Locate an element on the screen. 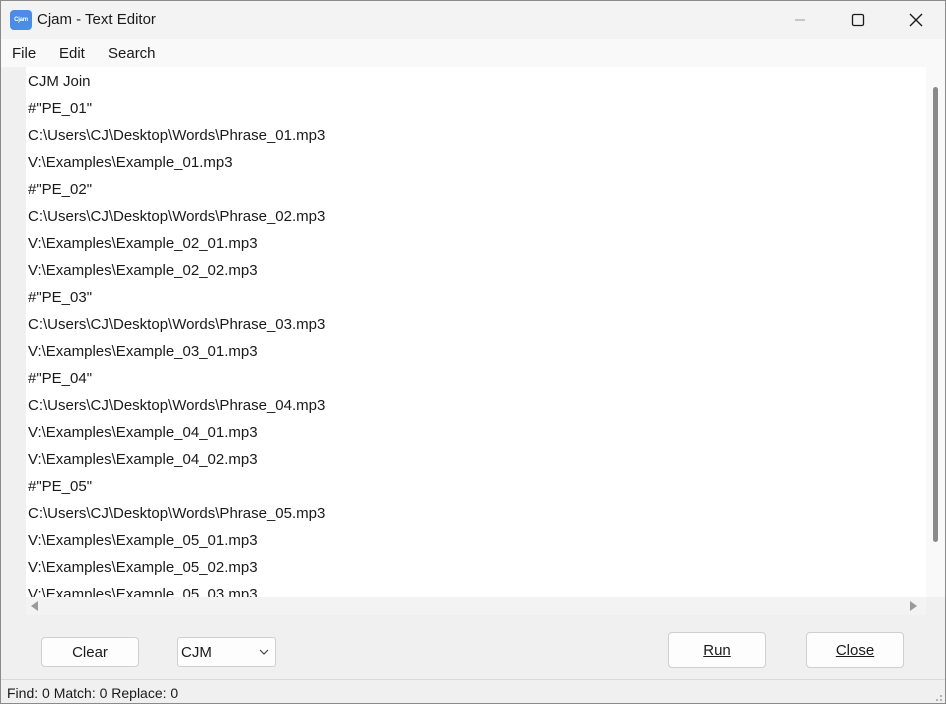  menu-search: Search is located at coordinates (132, 53).